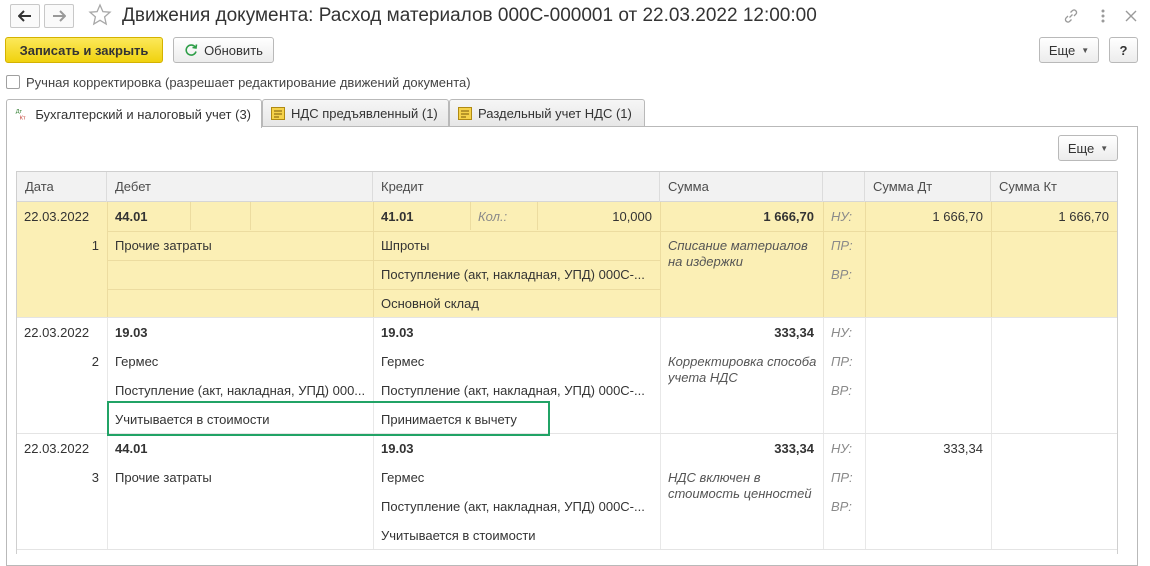 The width and height of the screenshot is (1150, 566). I want to click on col-sum: Сумма, so click(741, 187).